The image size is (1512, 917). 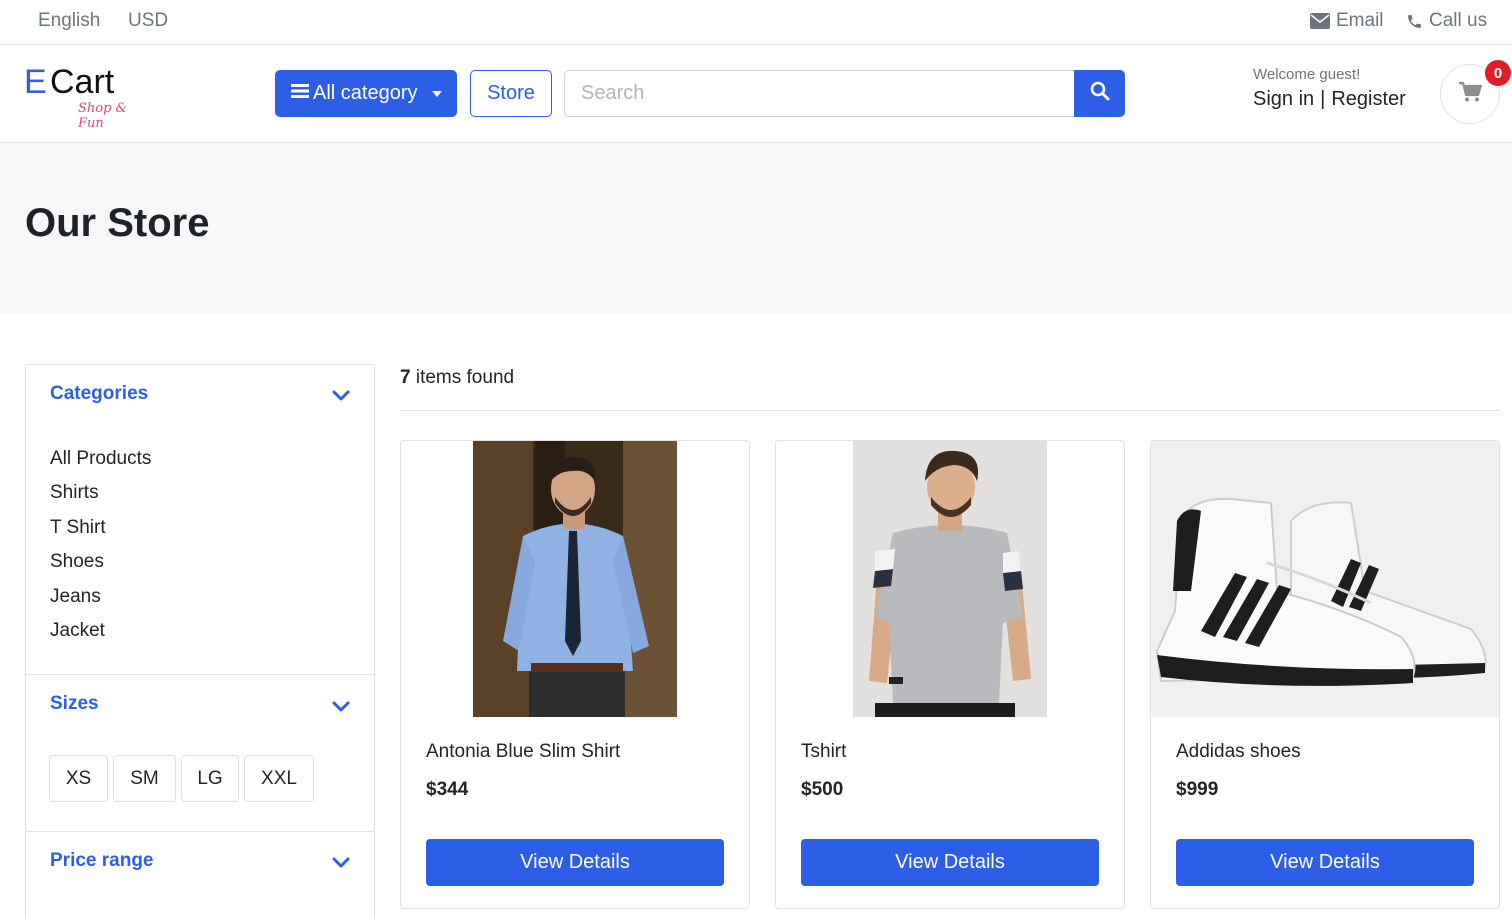 I want to click on product-image-tshirt, so click(x=950, y=579).